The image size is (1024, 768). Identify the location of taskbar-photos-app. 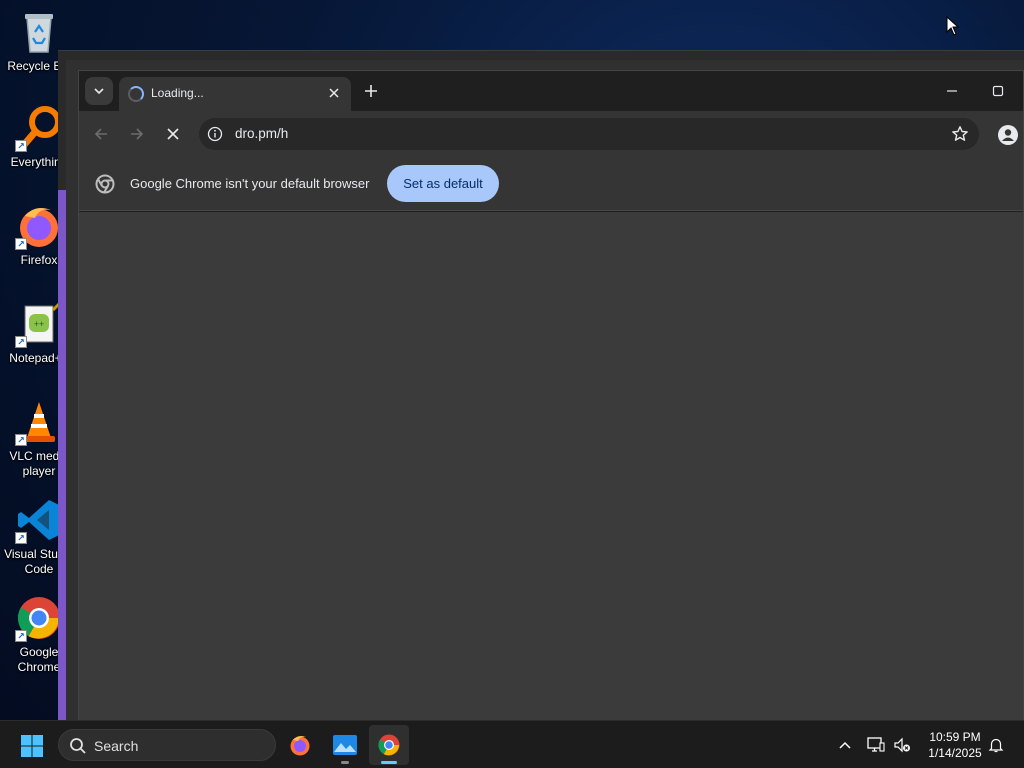
(345, 745).